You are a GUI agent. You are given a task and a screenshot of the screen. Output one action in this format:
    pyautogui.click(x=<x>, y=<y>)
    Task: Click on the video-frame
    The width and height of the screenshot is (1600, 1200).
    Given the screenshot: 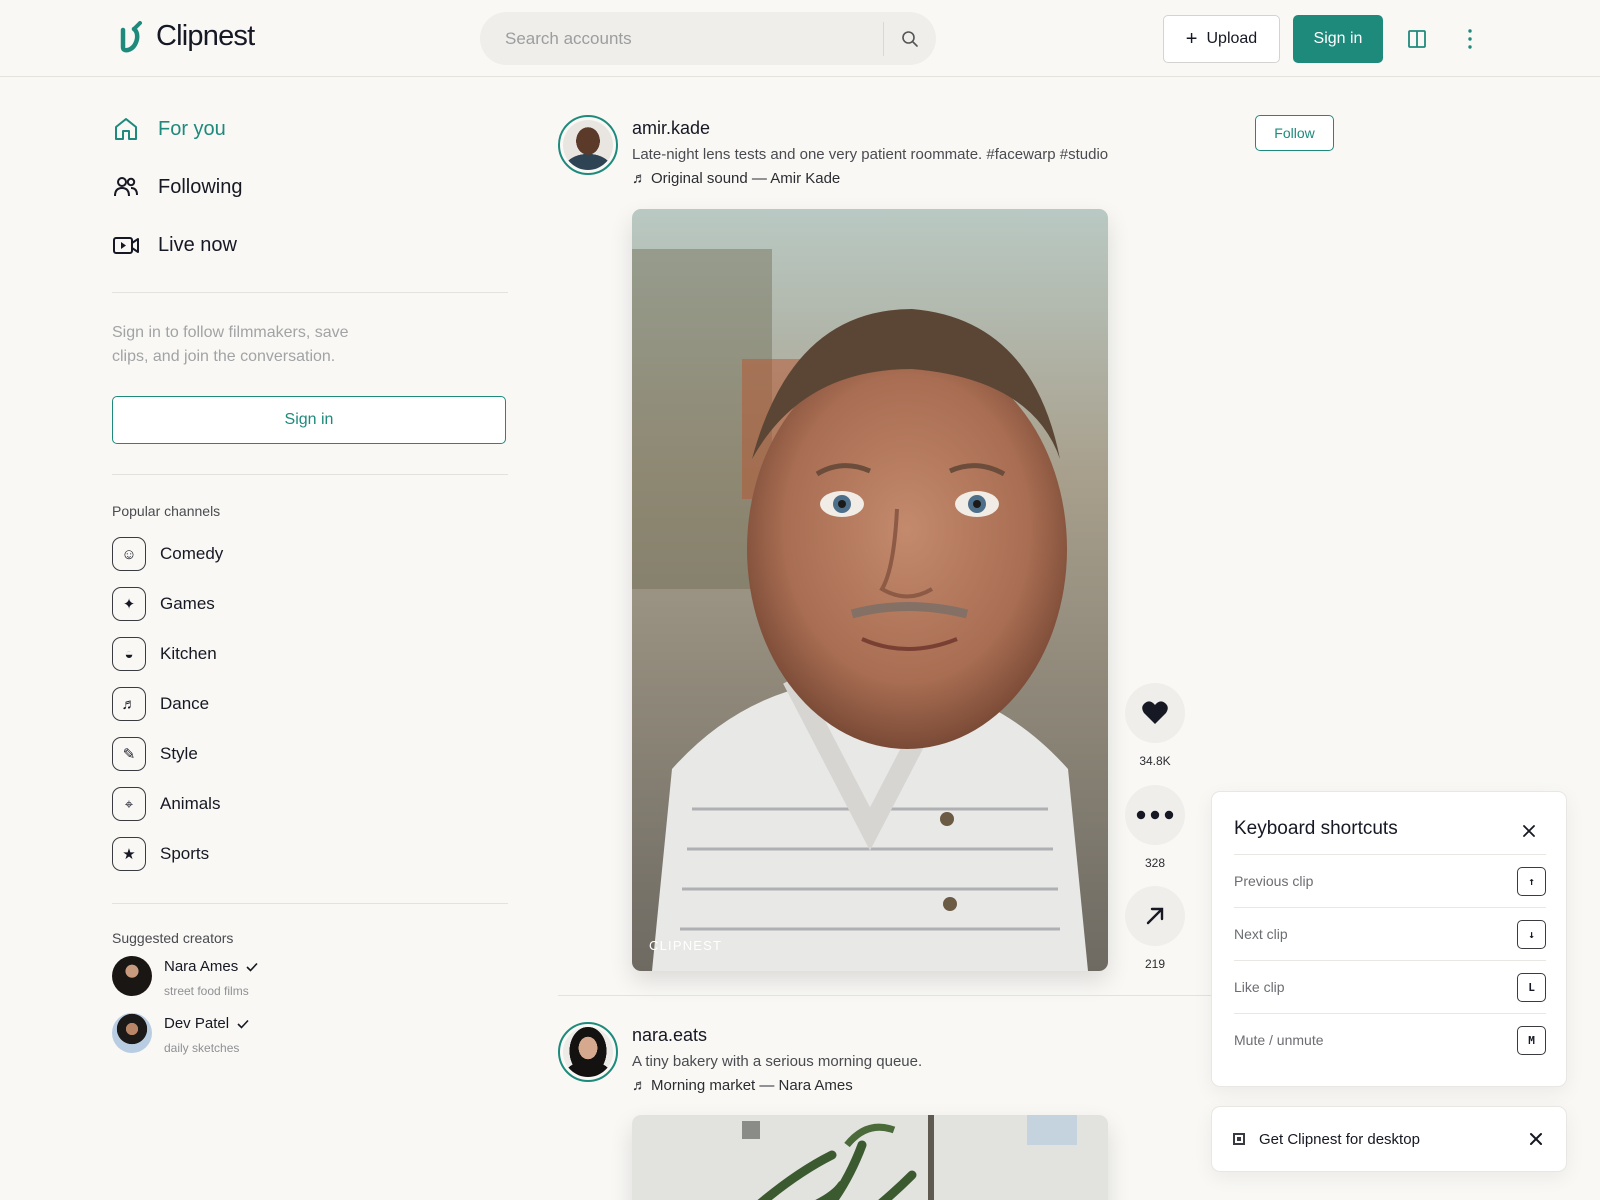 What is the action you would take?
    pyautogui.click(x=870, y=1157)
    